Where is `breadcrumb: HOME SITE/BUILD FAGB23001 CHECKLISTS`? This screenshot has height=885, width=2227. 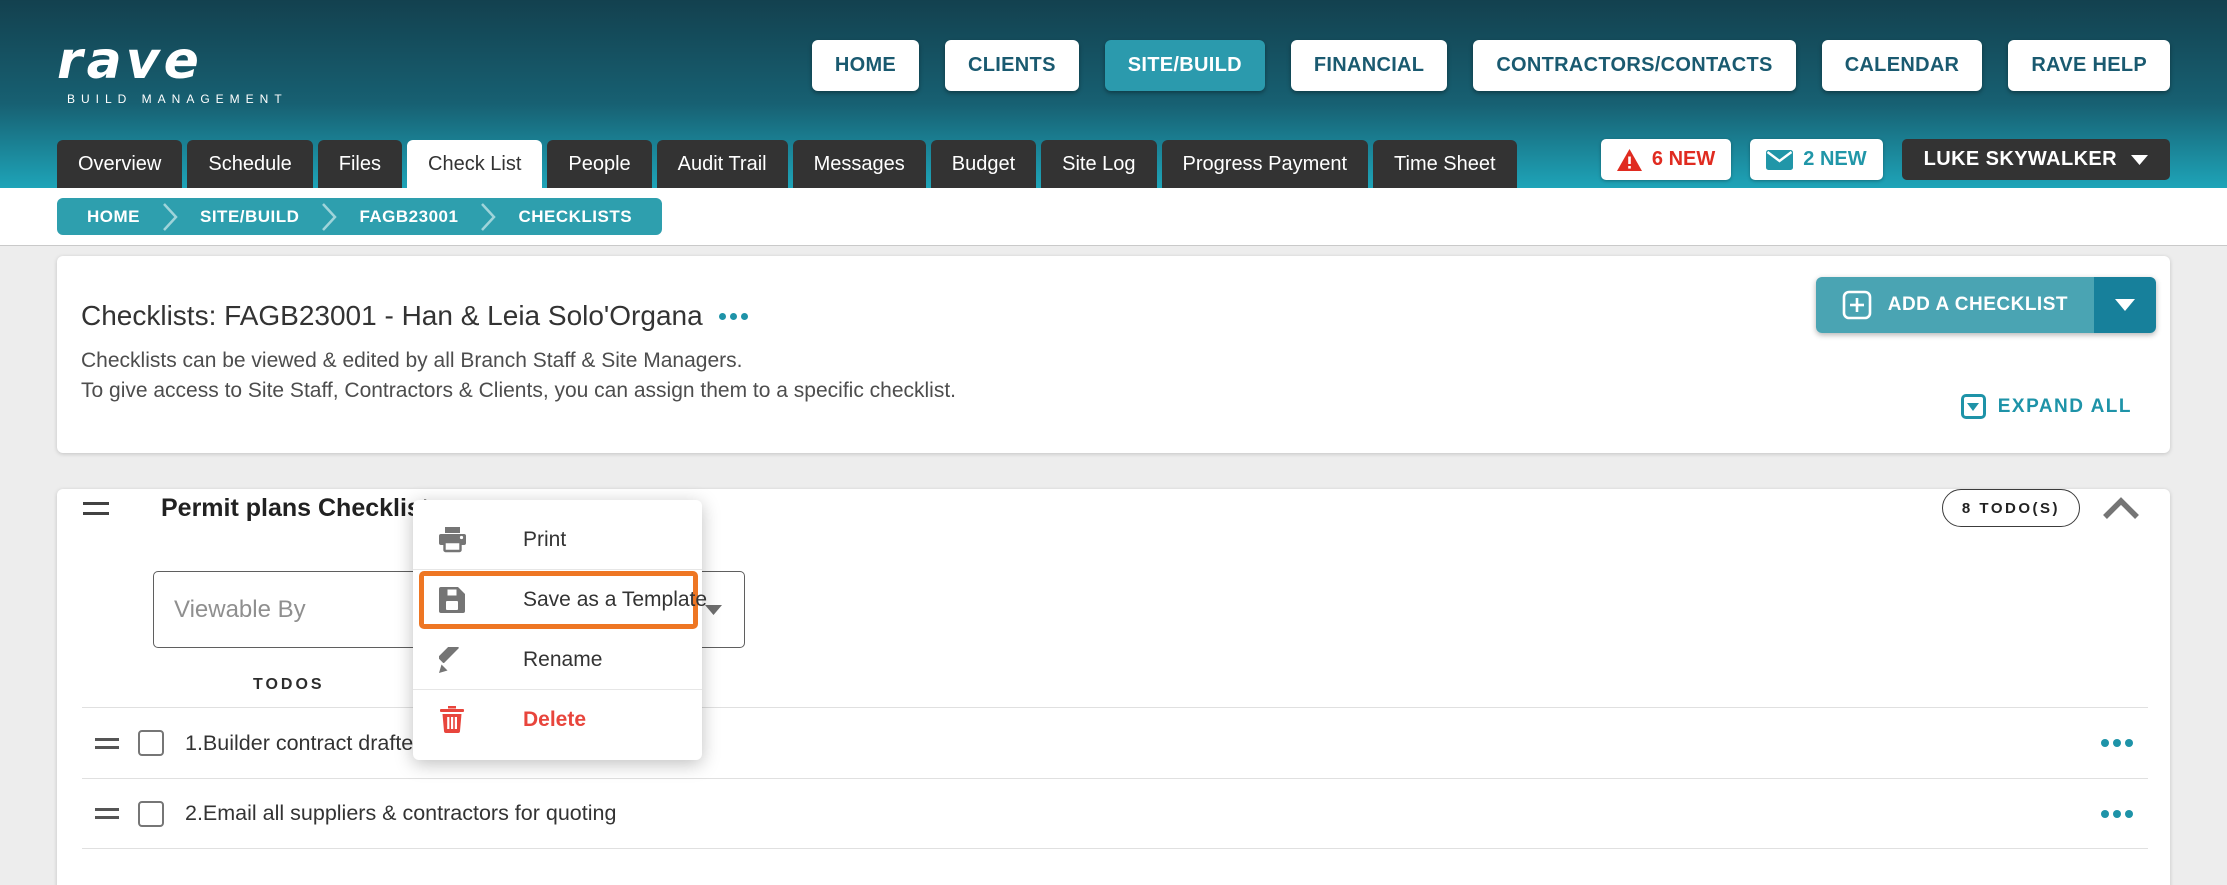 breadcrumb: HOME SITE/BUILD FAGB23001 CHECKLISTS is located at coordinates (360, 216).